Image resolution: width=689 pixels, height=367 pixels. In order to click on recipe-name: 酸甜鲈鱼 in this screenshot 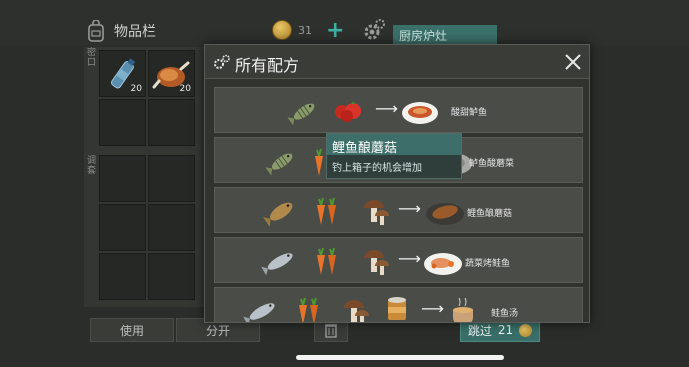, I will do `click(469, 113)`.